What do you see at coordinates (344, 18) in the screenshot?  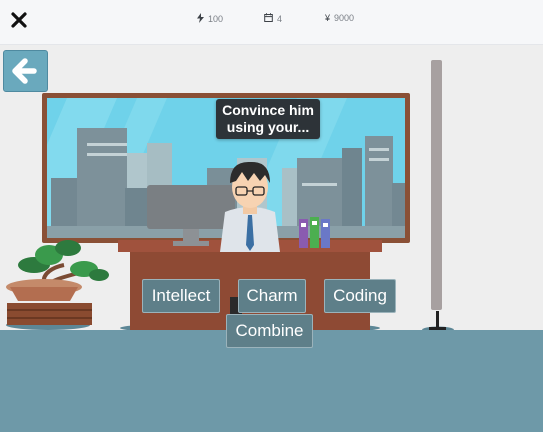 I see `money-value: 9000` at bounding box center [344, 18].